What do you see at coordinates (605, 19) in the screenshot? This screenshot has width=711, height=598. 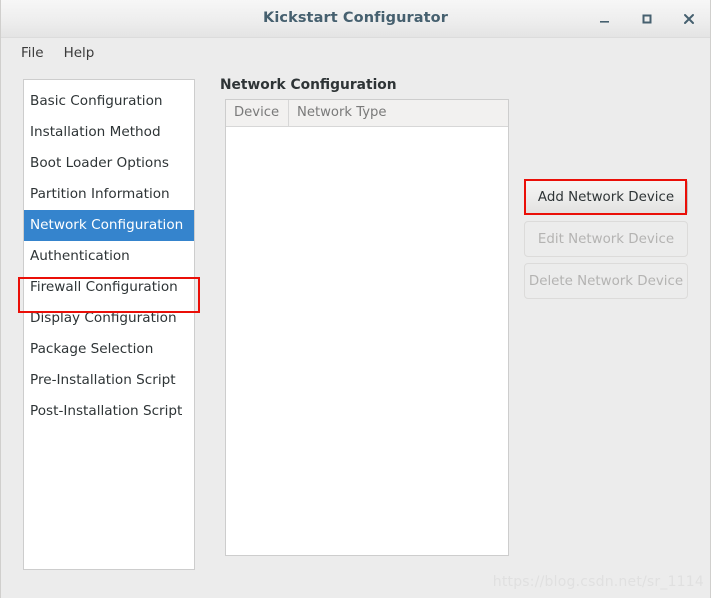 I see `minimize-icon` at bounding box center [605, 19].